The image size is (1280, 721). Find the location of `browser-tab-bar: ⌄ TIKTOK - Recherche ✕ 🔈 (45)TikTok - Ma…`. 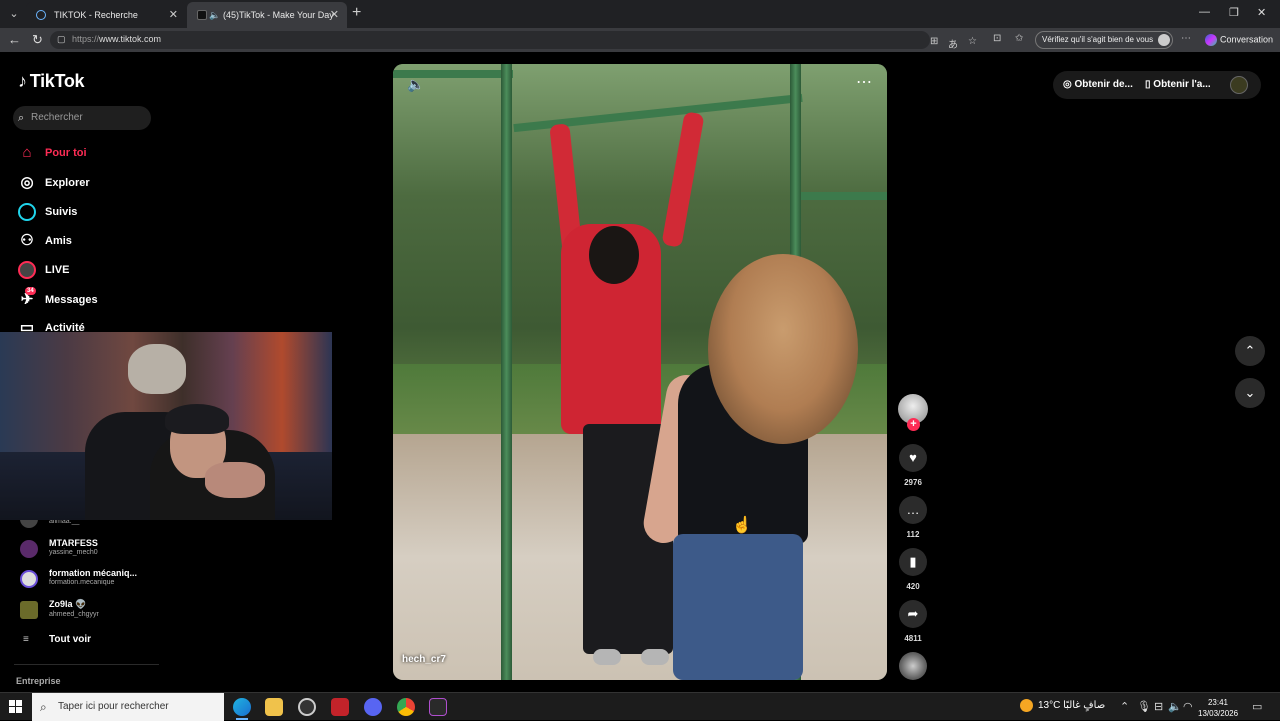

browser-tab-bar: ⌄ TIKTOK - Recherche ✕ 🔈 (45)TikTok - Ma… is located at coordinates (640, 14).